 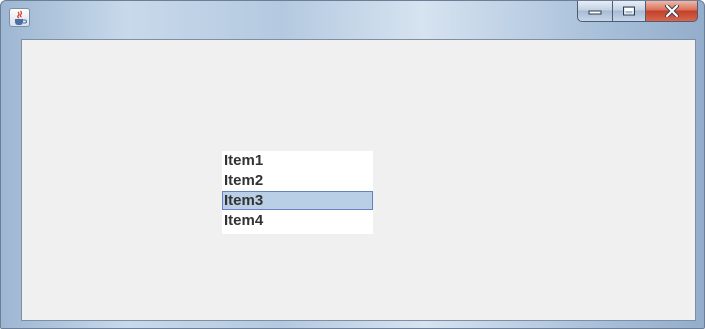 I want to click on maximize-button, so click(x=629, y=11).